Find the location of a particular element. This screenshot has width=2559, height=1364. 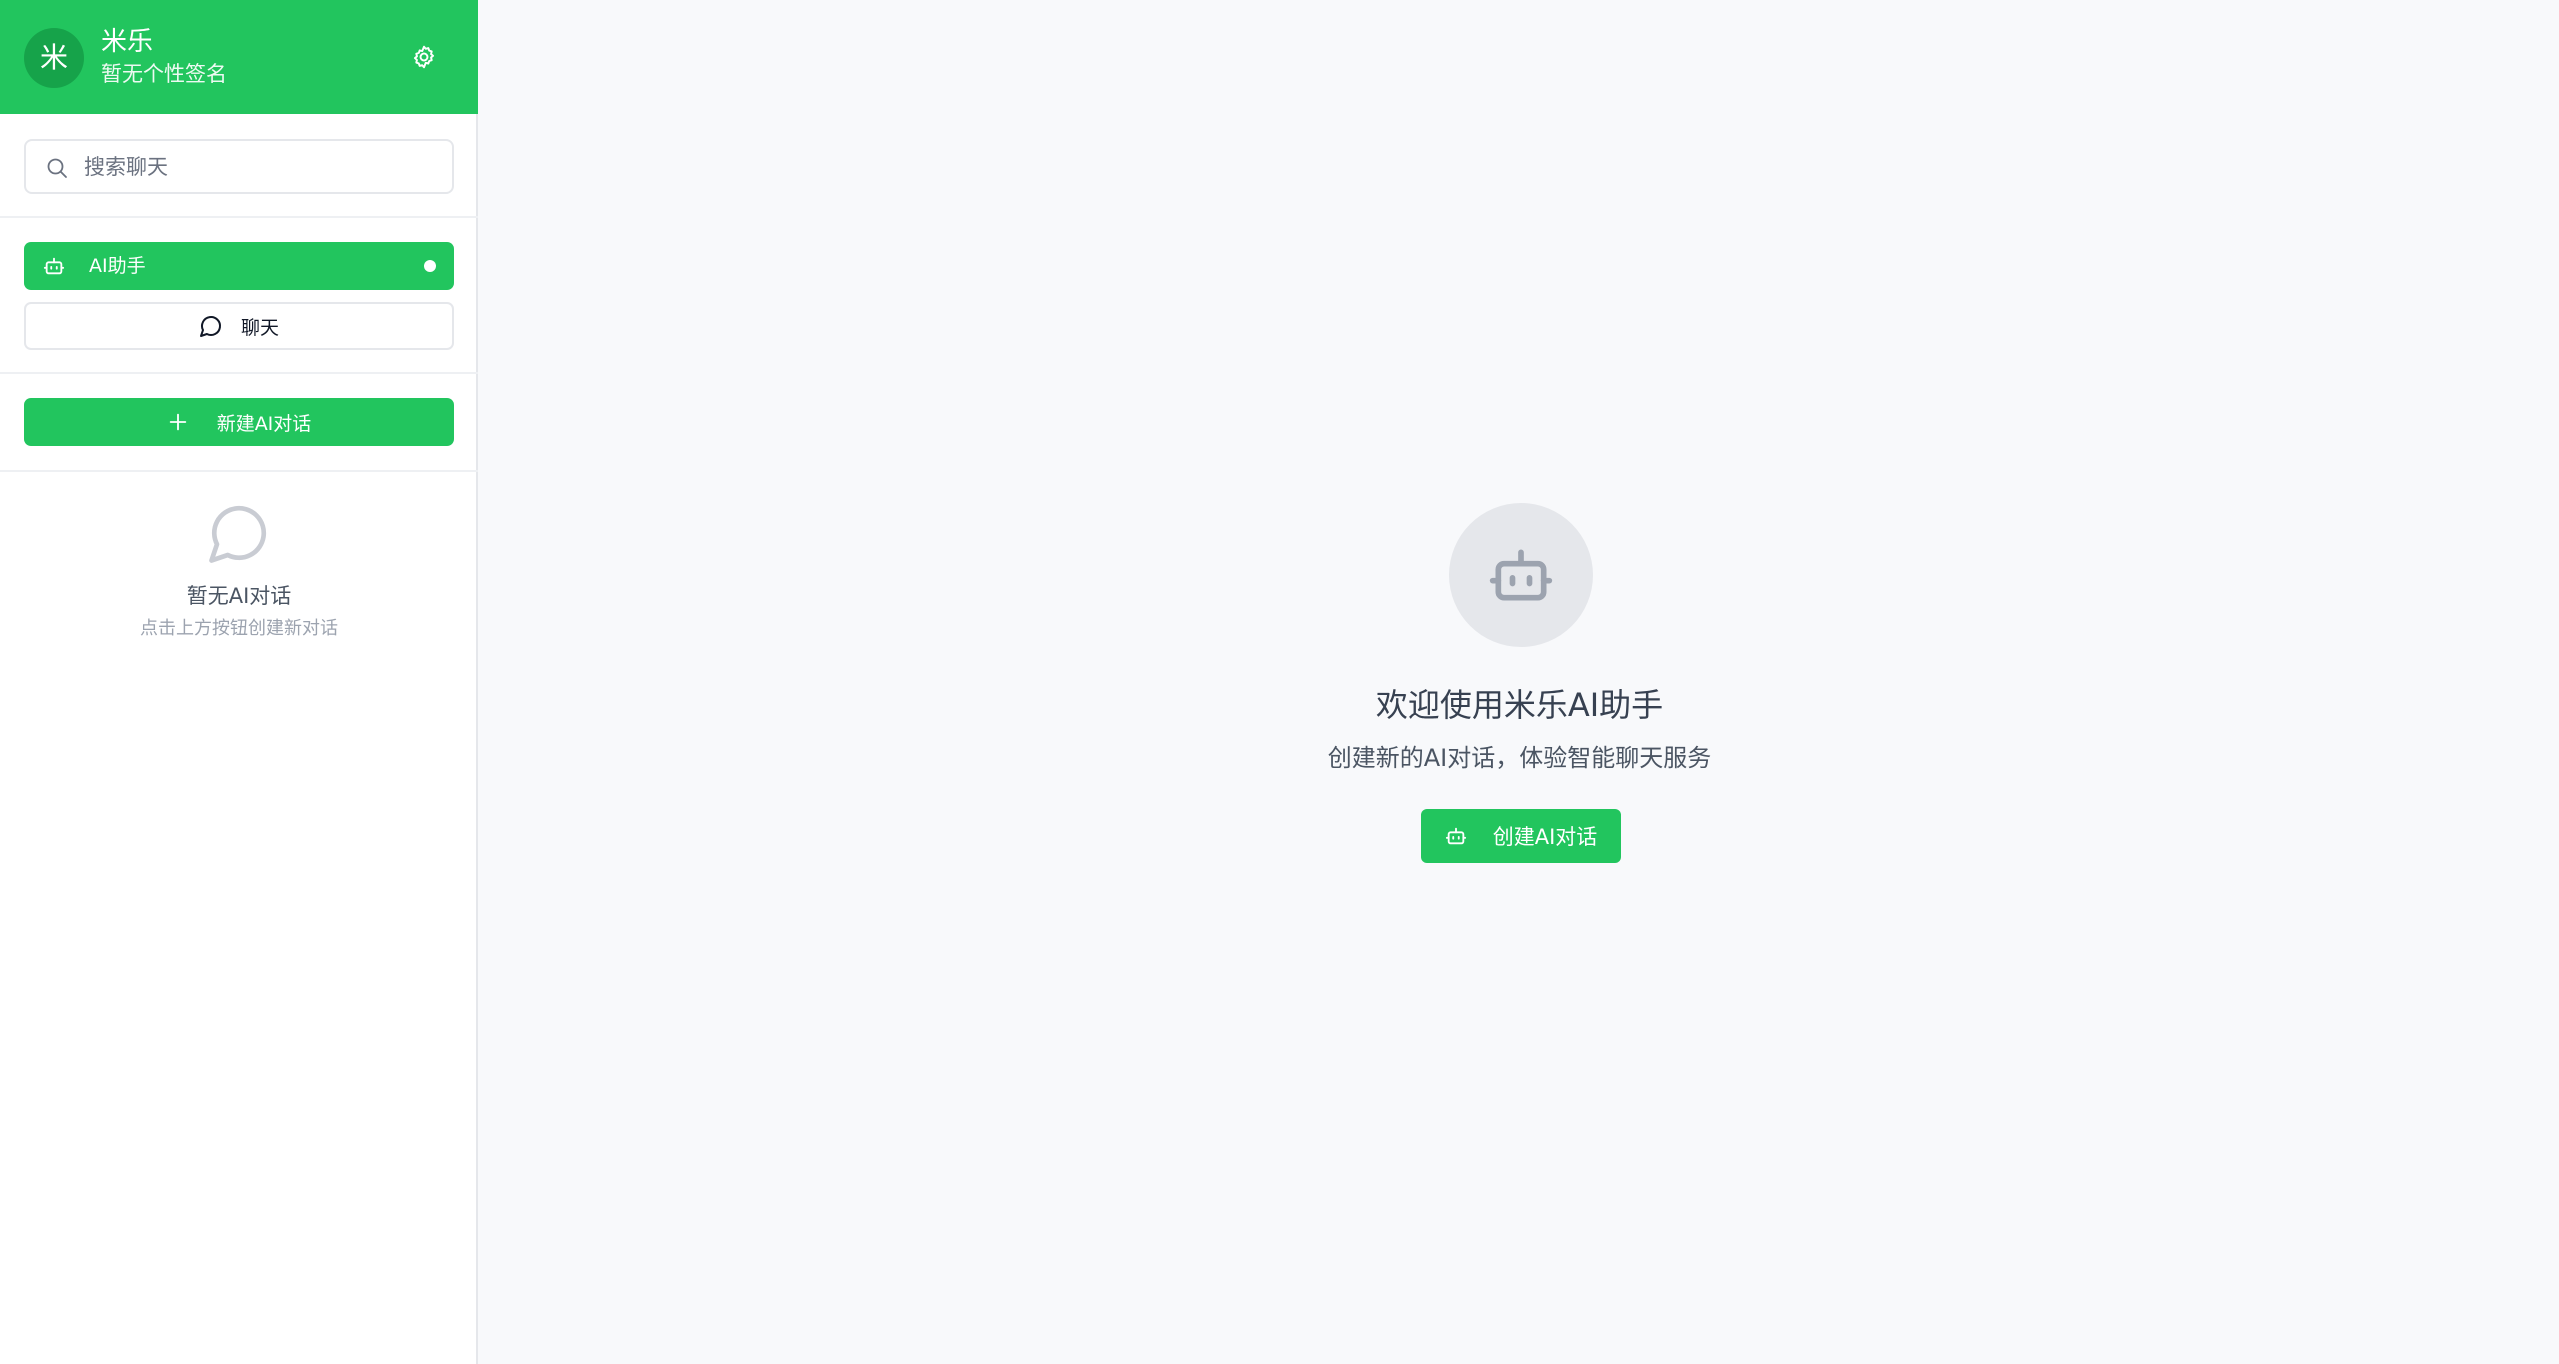

welcome-robot-badge is located at coordinates (1521, 575).